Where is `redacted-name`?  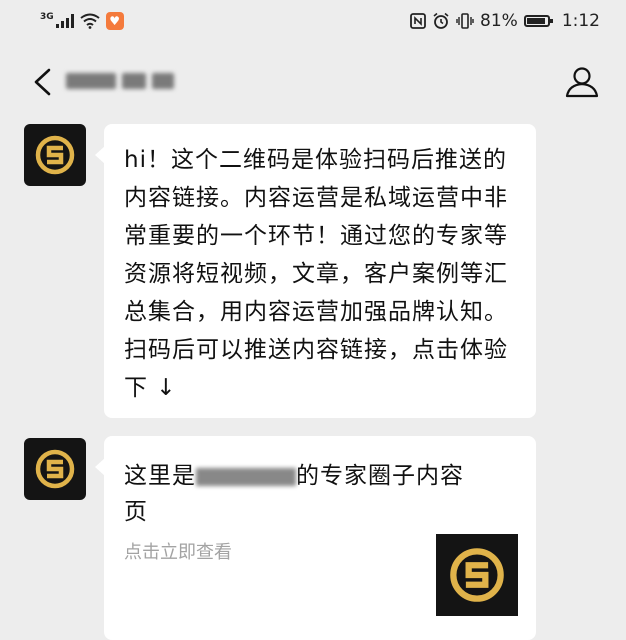
redacted-name is located at coordinates (246, 476).